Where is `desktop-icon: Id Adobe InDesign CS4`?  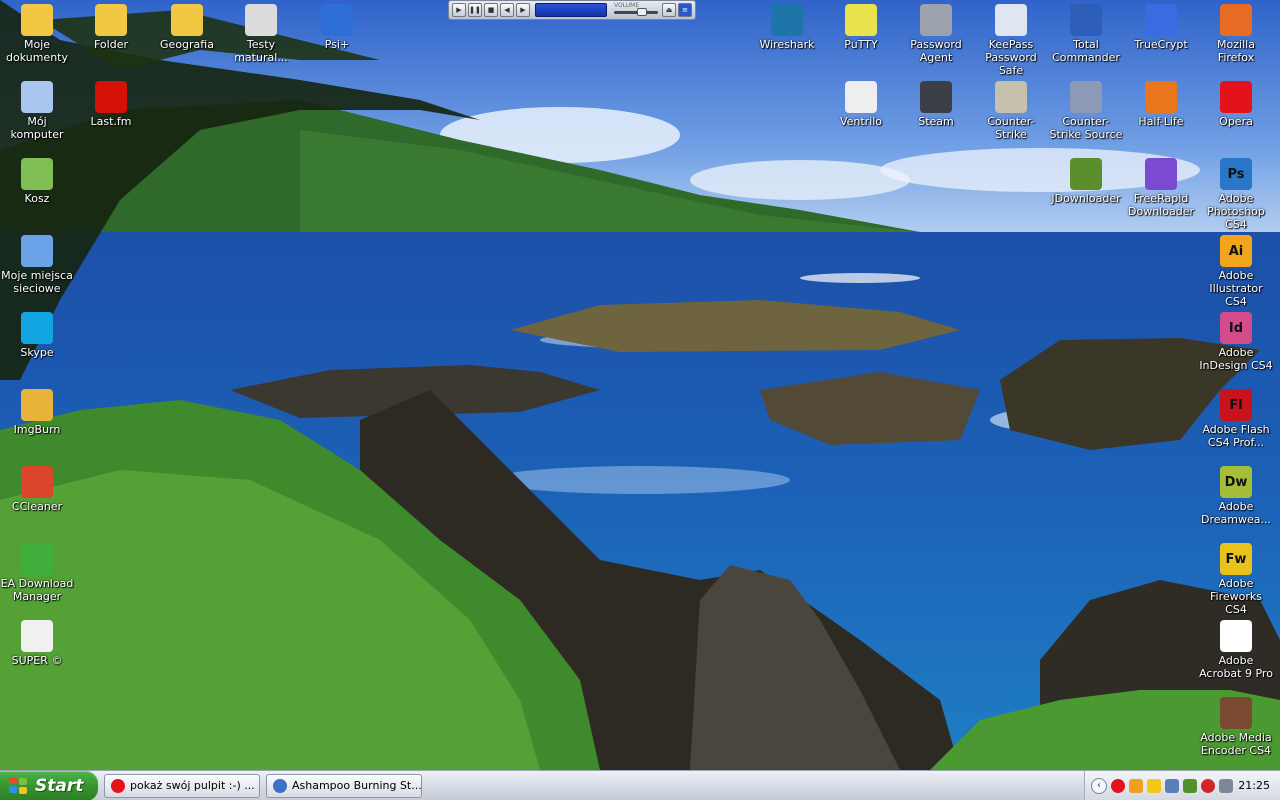 desktop-icon: Id Adobe InDesign CS4 is located at coordinates (1236, 341).